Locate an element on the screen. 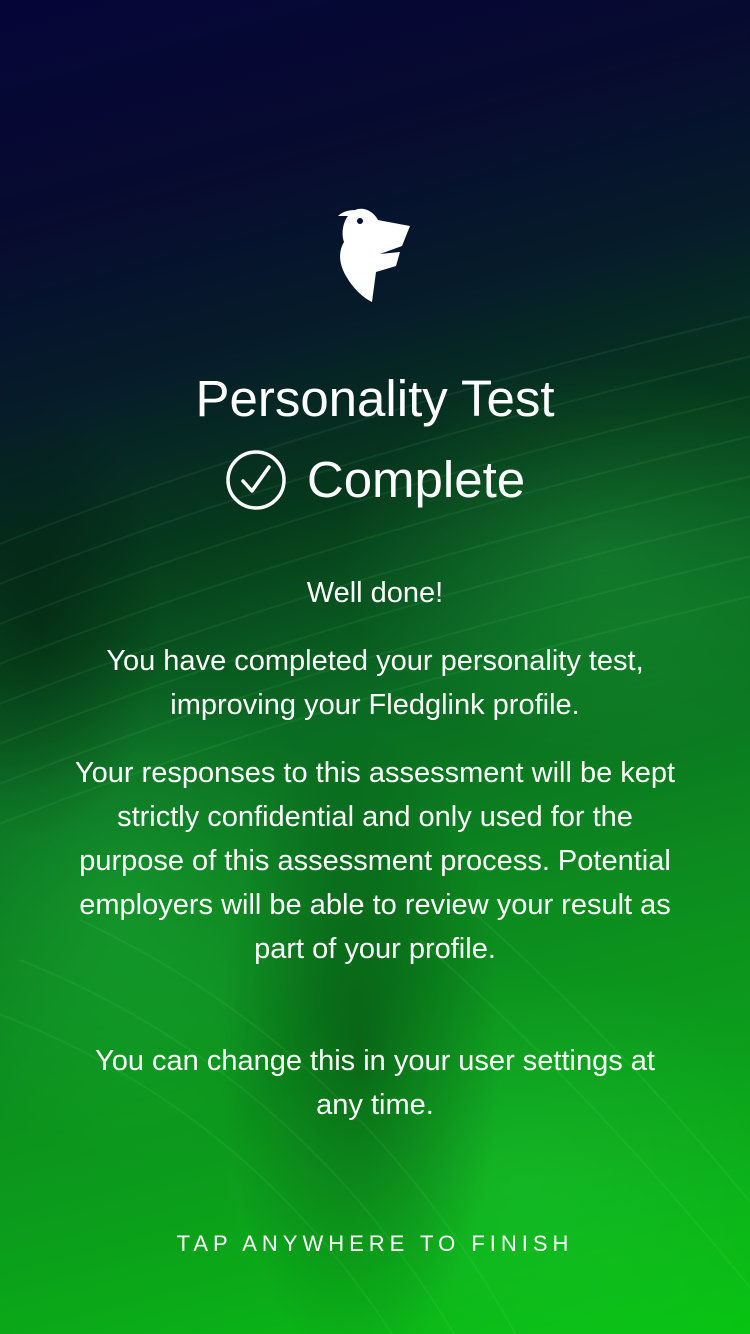  status-label: Complete is located at coordinates (416, 479).